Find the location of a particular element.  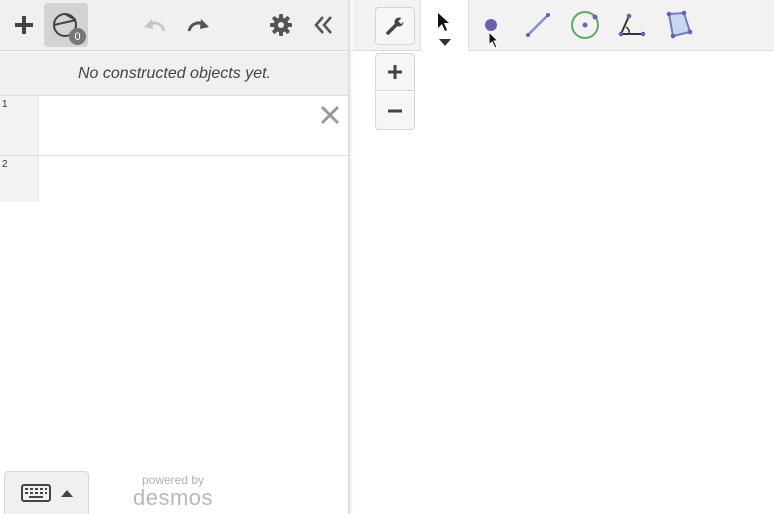

keyboard-toggle-button is located at coordinates (46, 492).